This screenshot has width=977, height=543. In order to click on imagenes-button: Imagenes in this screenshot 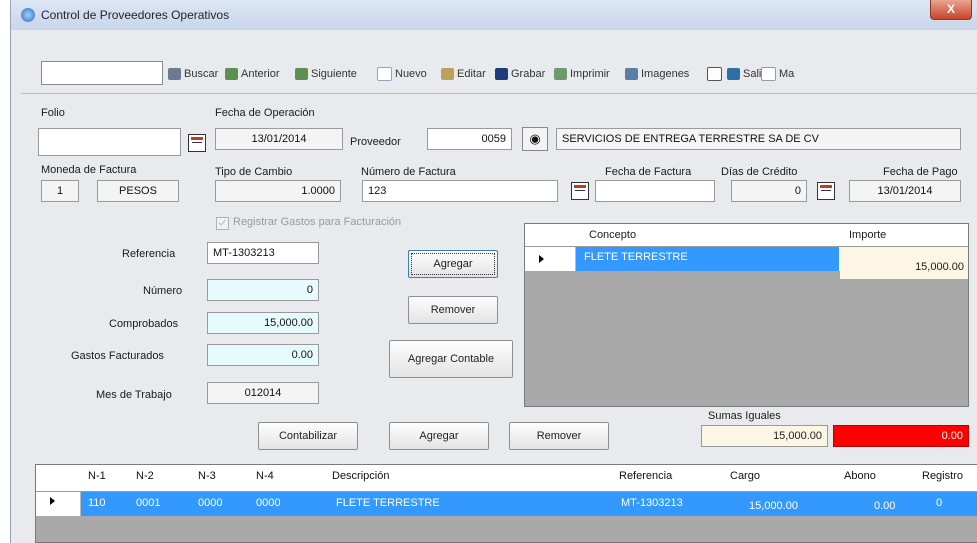, I will do `click(657, 74)`.